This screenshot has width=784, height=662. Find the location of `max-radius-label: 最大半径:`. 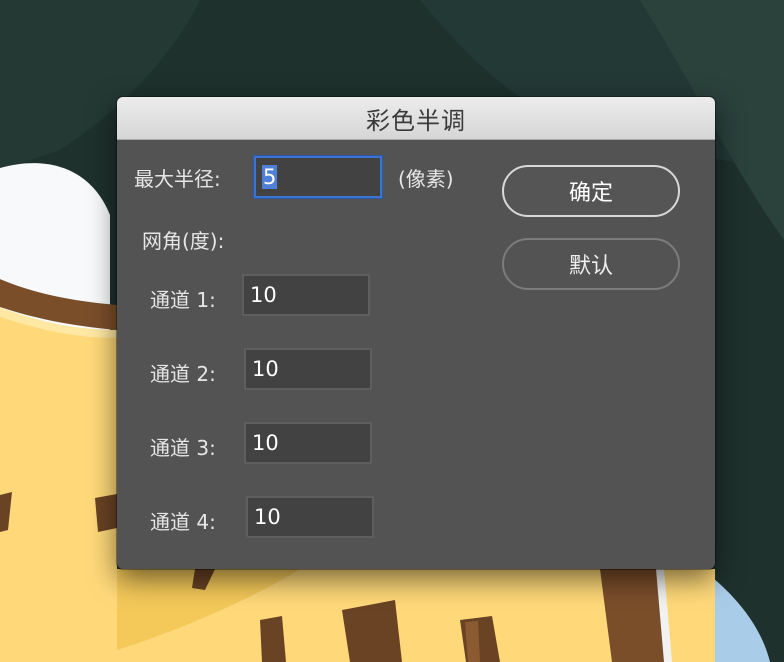

max-radius-label: 最大半径: is located at coordinates (177, 179).